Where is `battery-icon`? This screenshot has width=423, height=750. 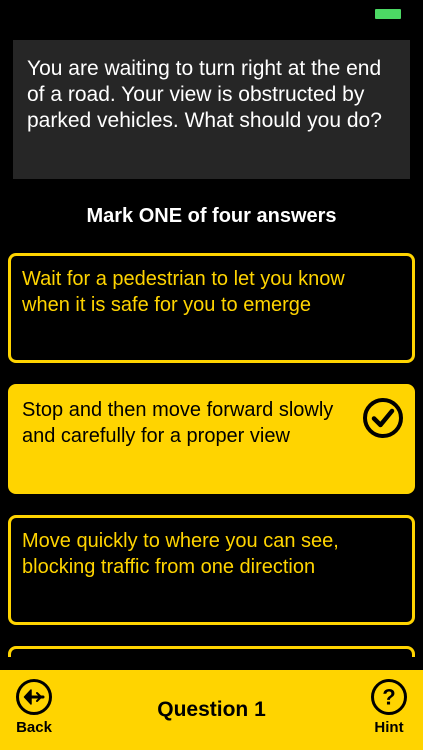 battery-icon is located at coordinates (388, 14).